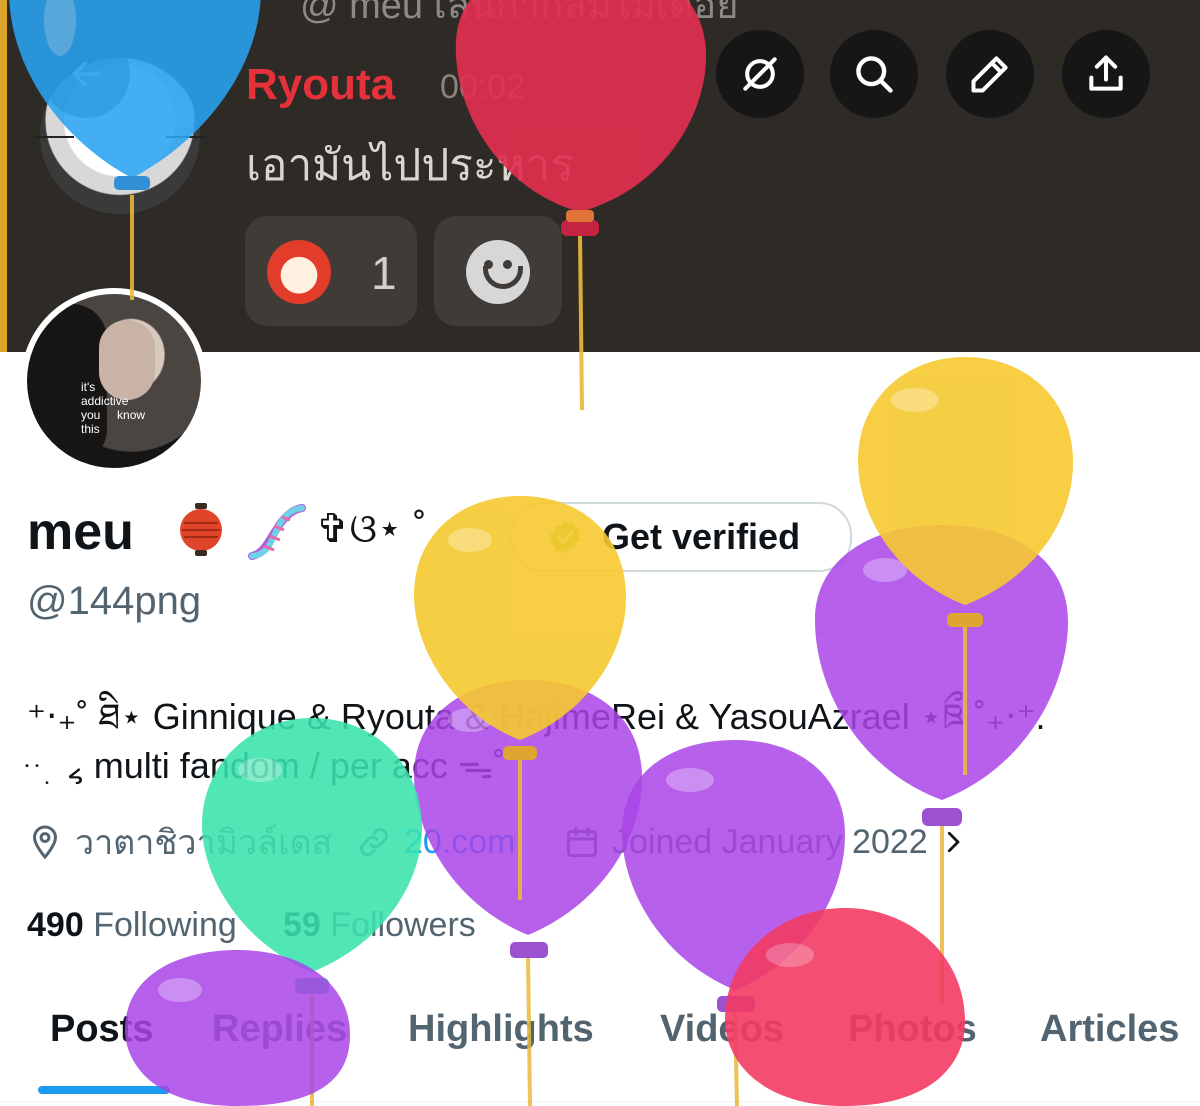  What do you see at coordinates (321, 84) in the screenshot?
I see `chat-author: Ryouta` at bounding box center [321, 84].